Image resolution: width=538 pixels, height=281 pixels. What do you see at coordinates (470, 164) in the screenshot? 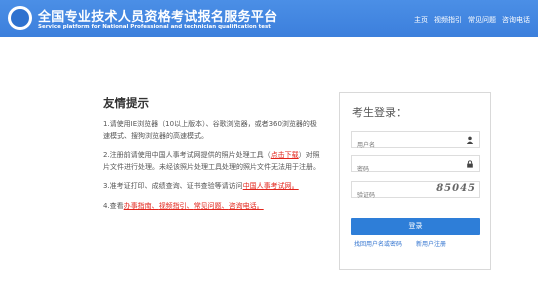
I see `lock-icon` at bounding box center [470, 164].